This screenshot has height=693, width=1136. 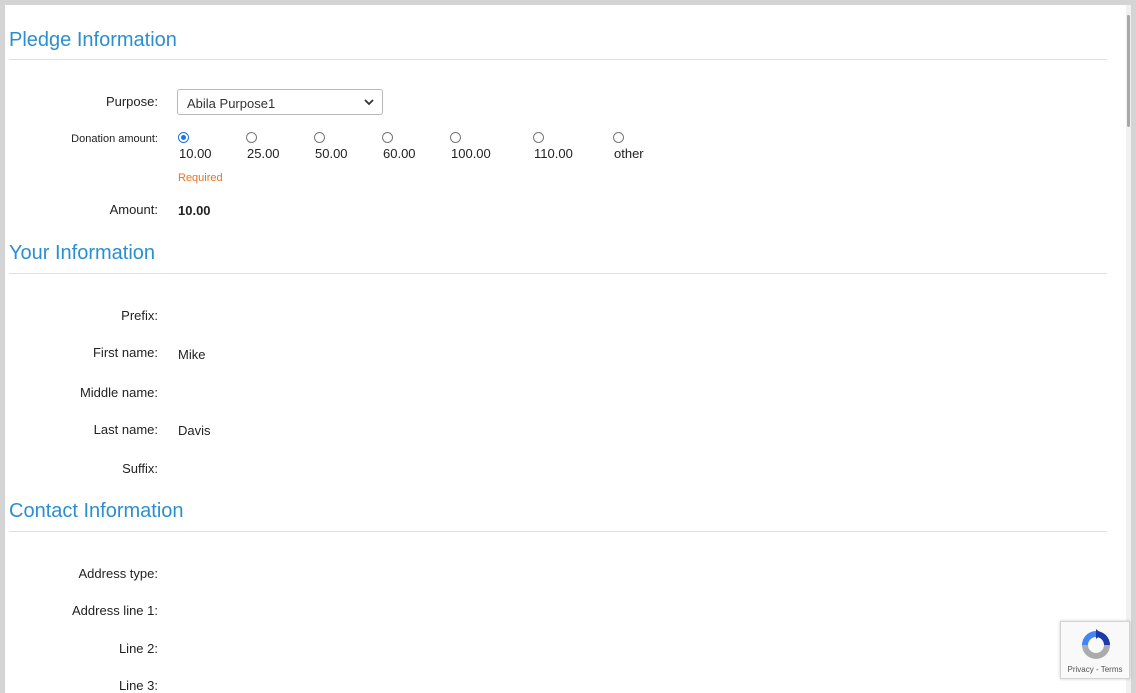 I want to click on vertical-scrollbar, so click(x=1128, y=349).